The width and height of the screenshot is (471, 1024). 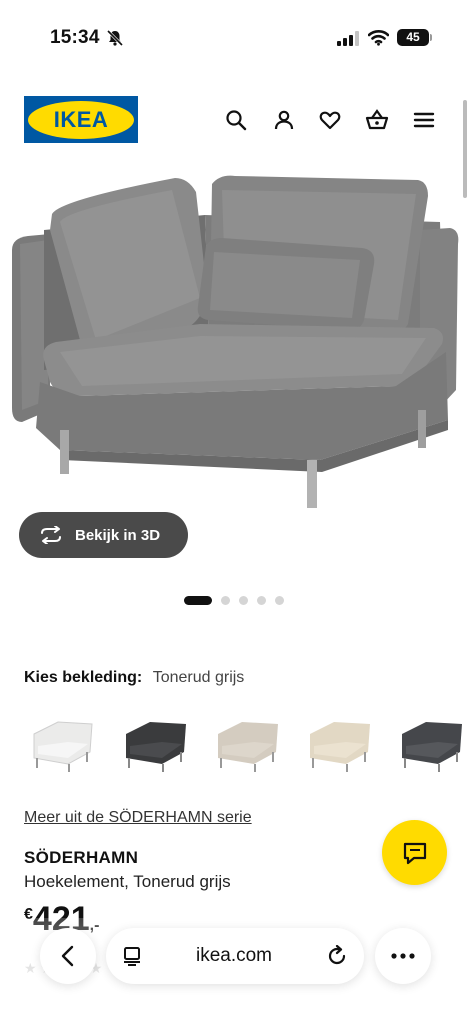 I want to click on basket-icon, so click(x=377, y=120).